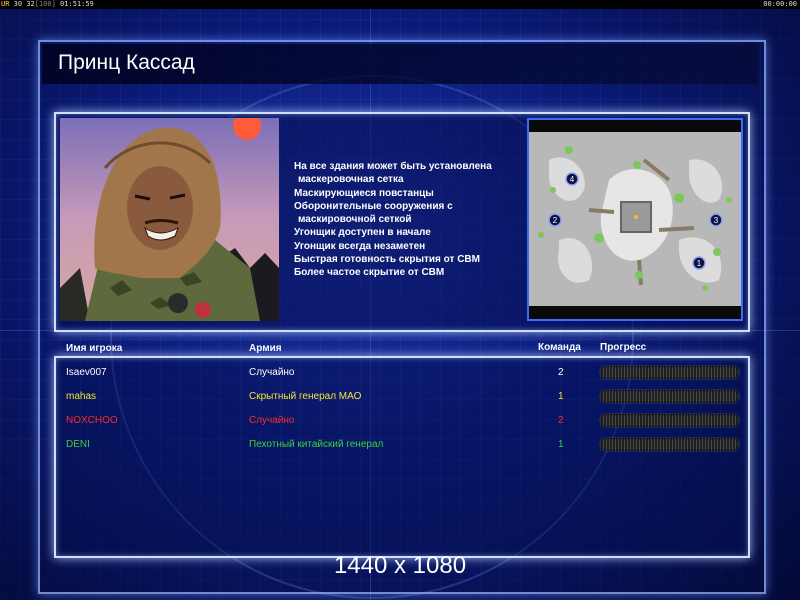 The width and height of the screenshot is (800, 600). I want to click on player-name: mahas, so click(81, 396).